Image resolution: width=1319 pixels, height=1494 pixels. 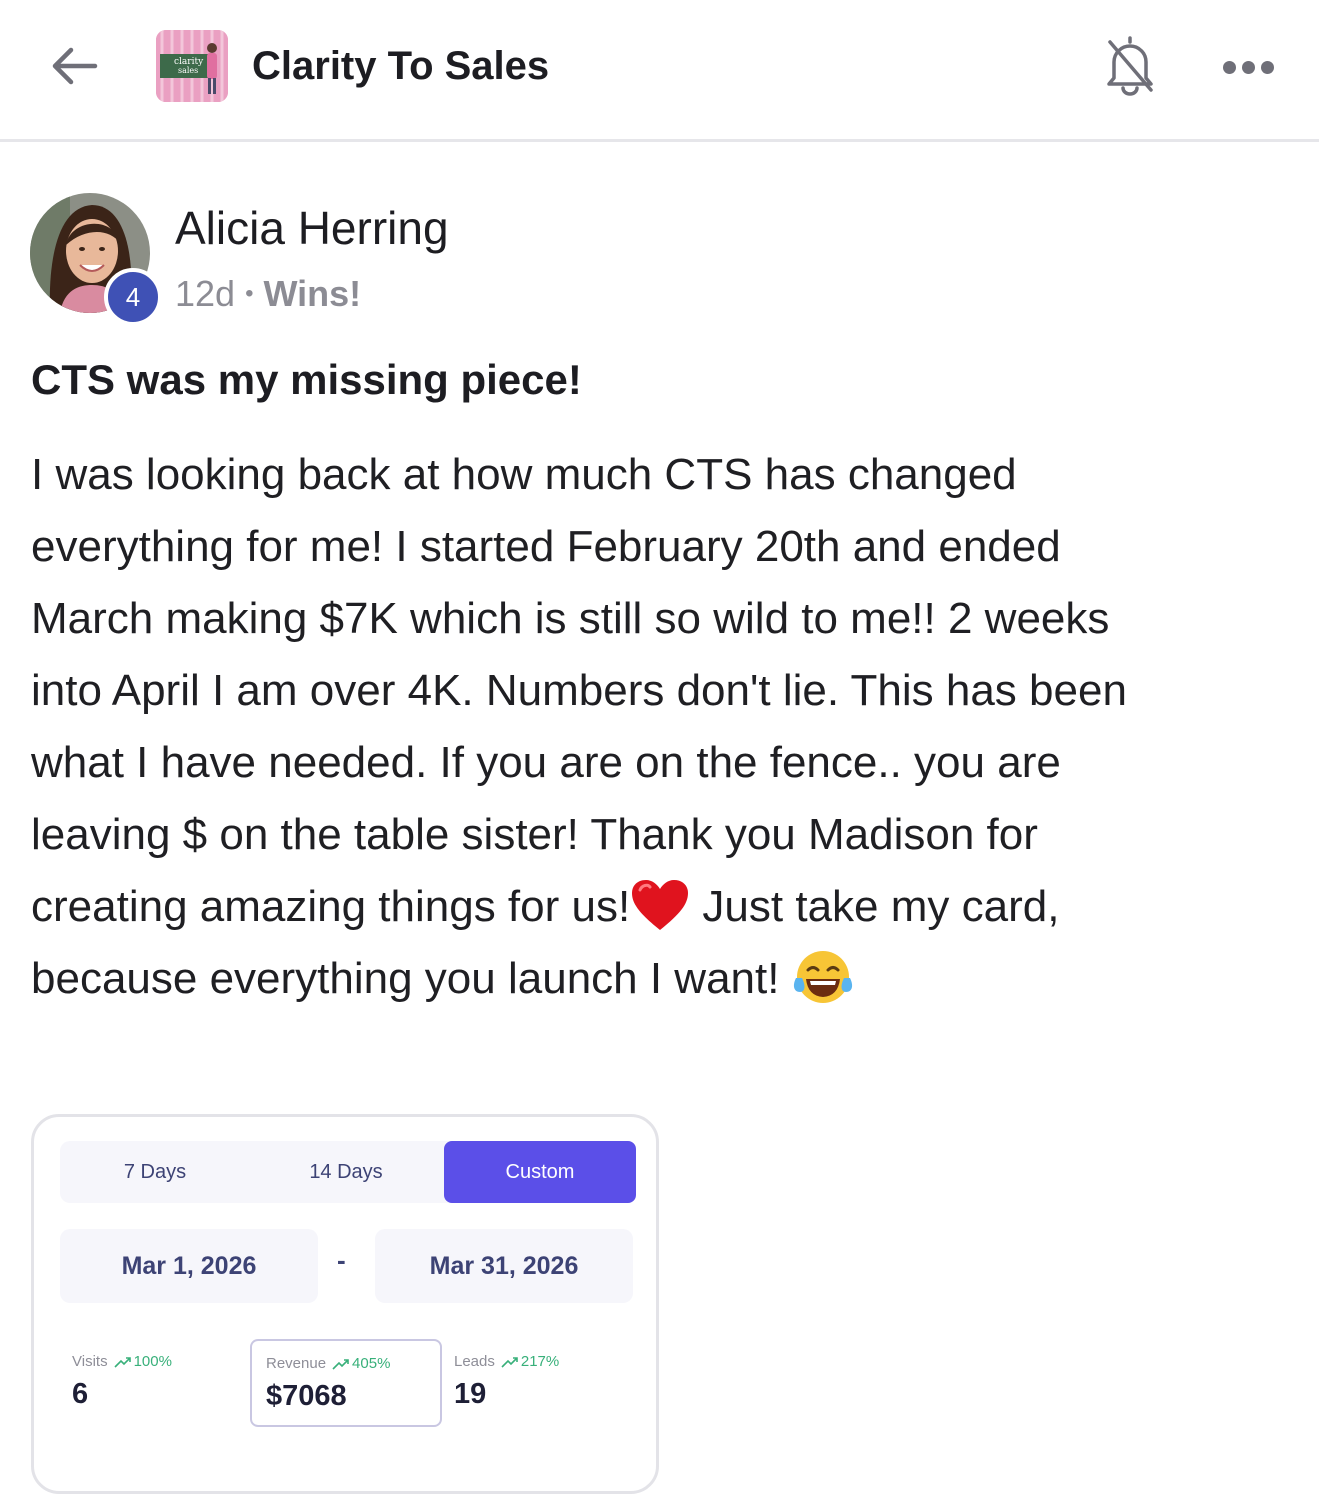 I want to click on svg-text: sales, so click(x=188, y=70).